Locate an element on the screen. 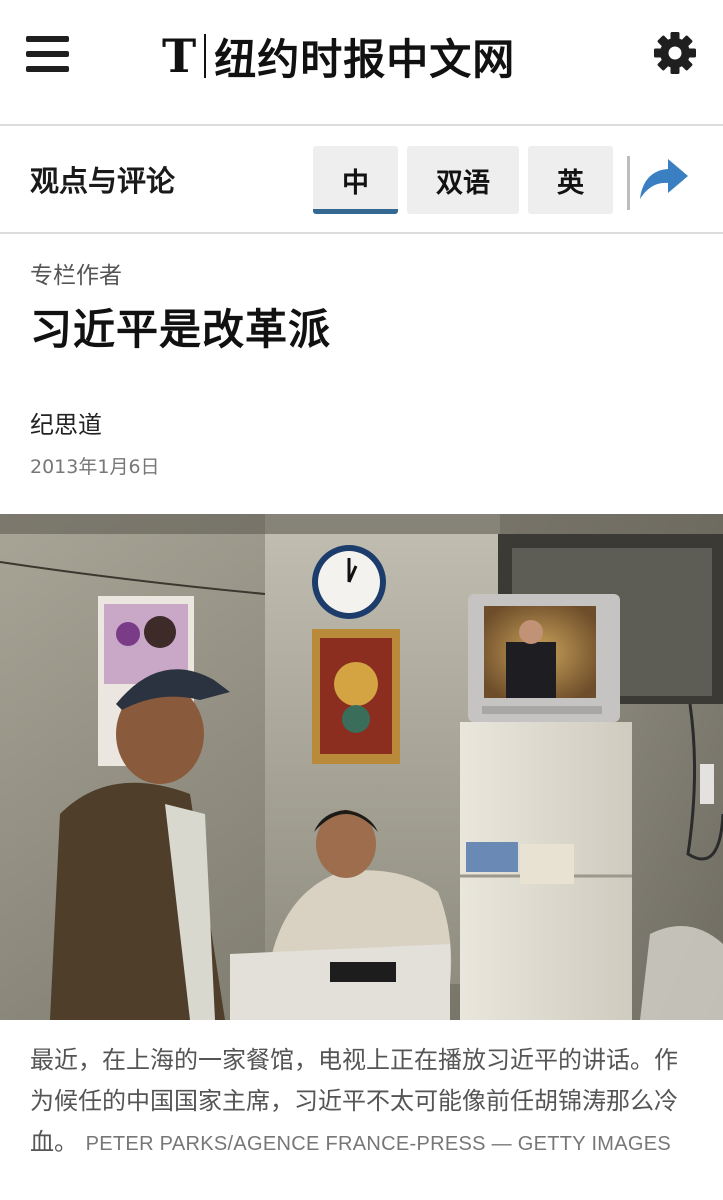 The width and height of the screenshot is (723, 1200). logo-mark: T is located at coordinates (179, 56).